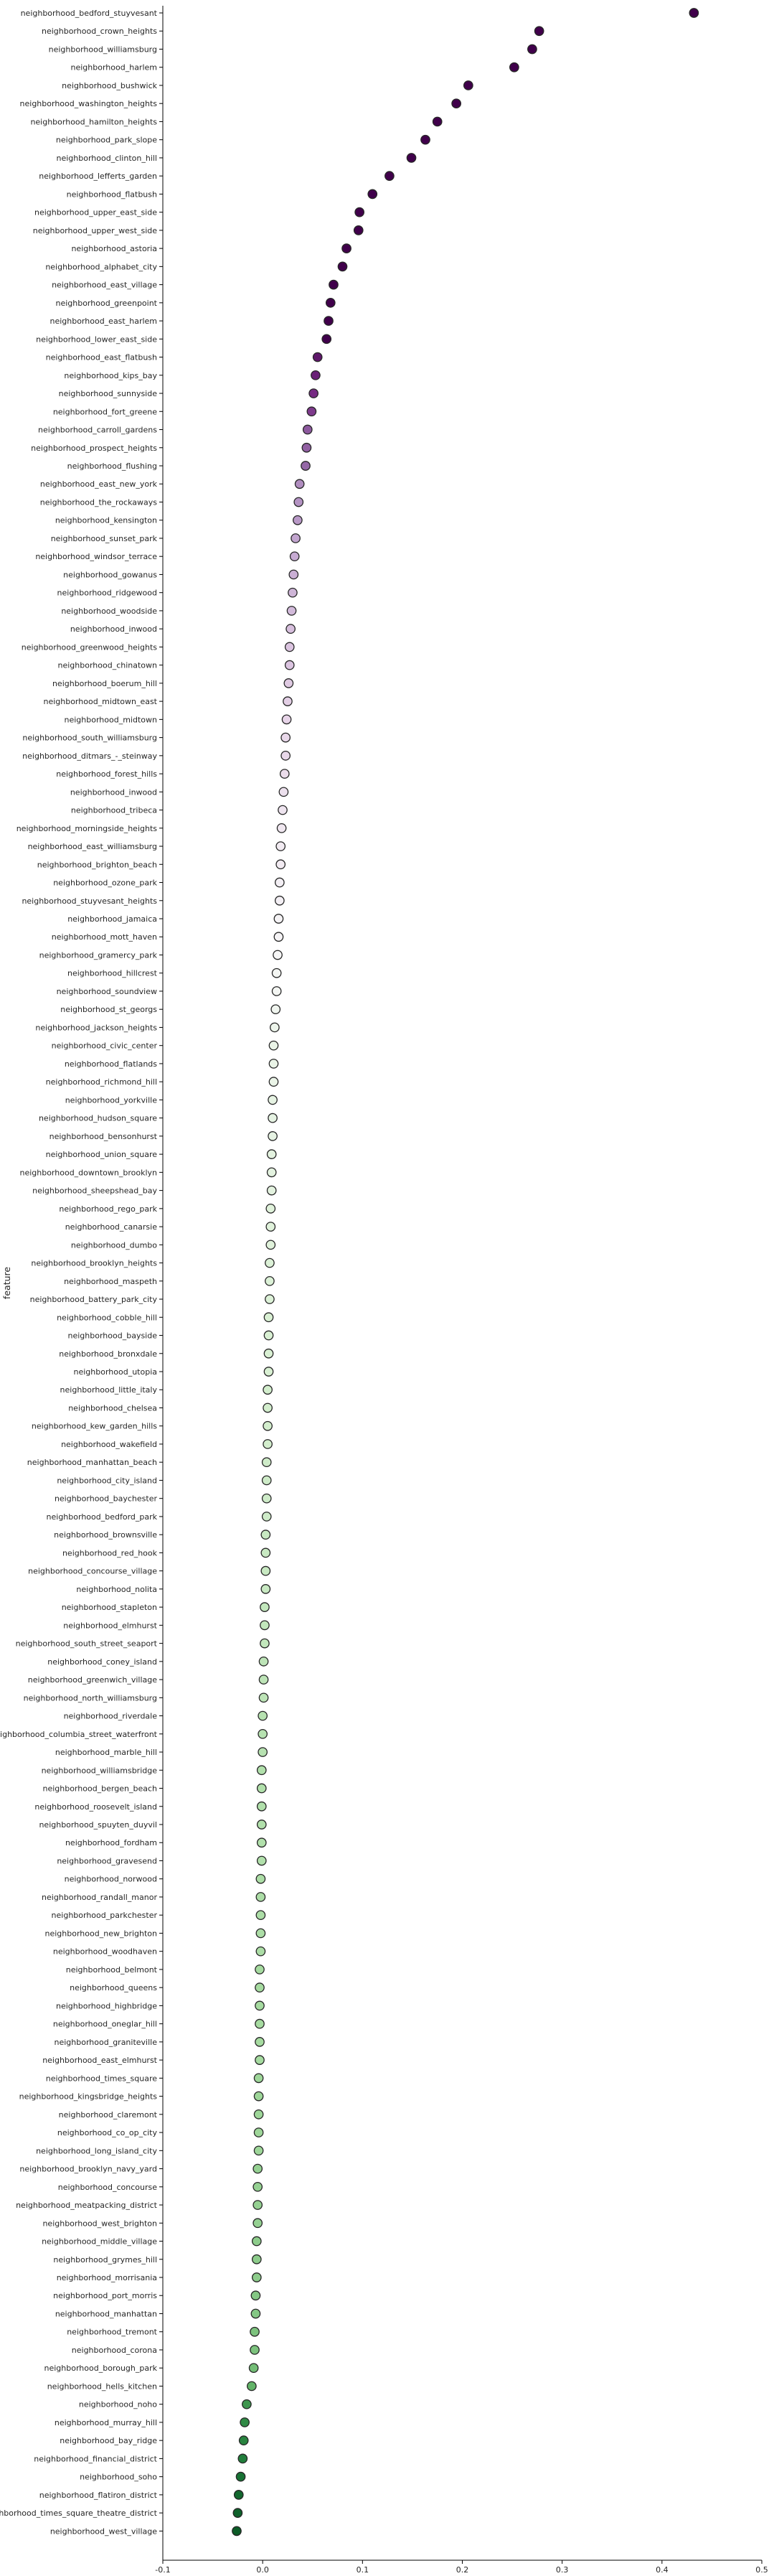 The image size is (774, 2576). I want to click on y-tick-label: neighborhood_soundview, so click(107, 991).